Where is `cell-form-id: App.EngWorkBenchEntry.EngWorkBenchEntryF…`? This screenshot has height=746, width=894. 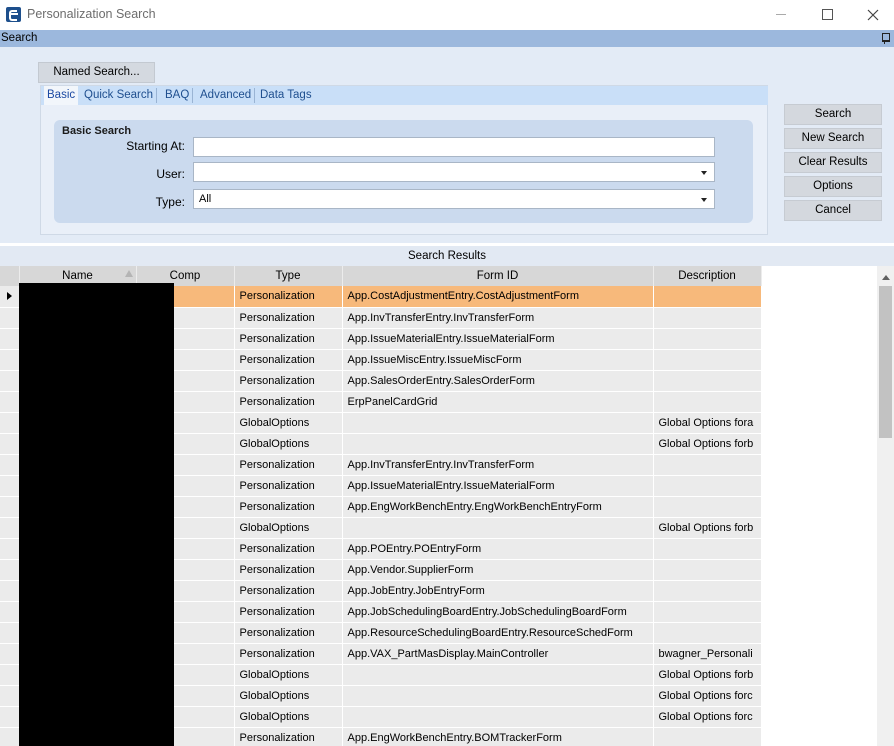
cell-form-id: App.EngWorkBenchEntry.EngWorkBenchEntryF… is located at coordinates (498, 507).